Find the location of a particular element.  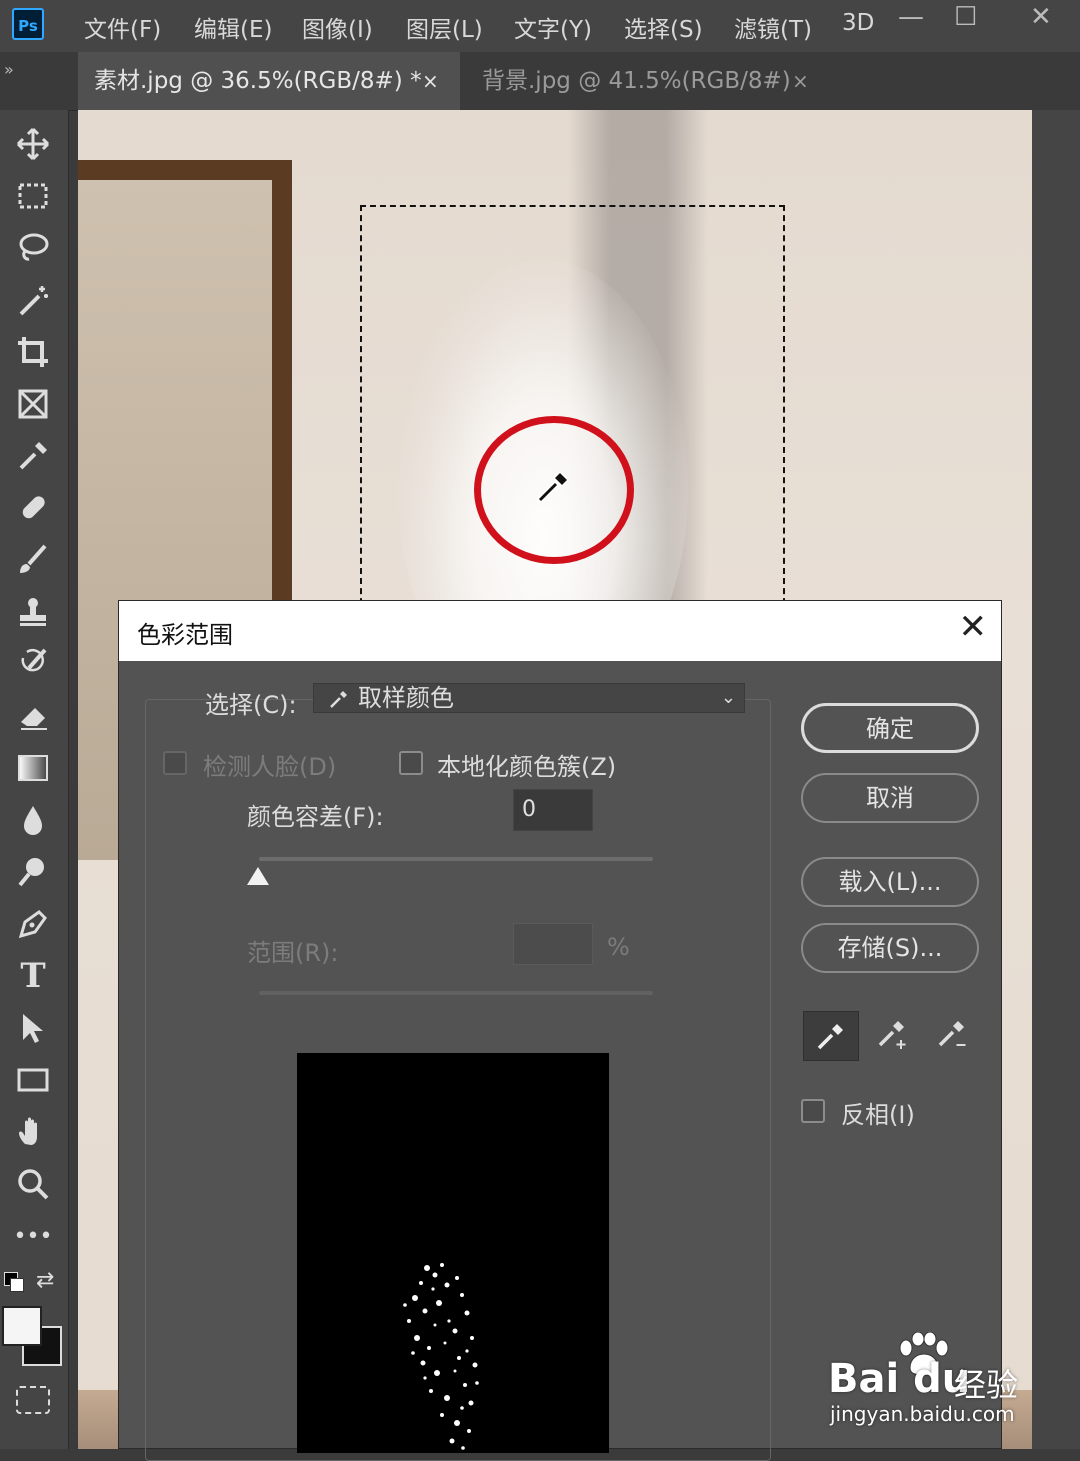

select-value: 取样颜色 is located at coordinates (406, 698).